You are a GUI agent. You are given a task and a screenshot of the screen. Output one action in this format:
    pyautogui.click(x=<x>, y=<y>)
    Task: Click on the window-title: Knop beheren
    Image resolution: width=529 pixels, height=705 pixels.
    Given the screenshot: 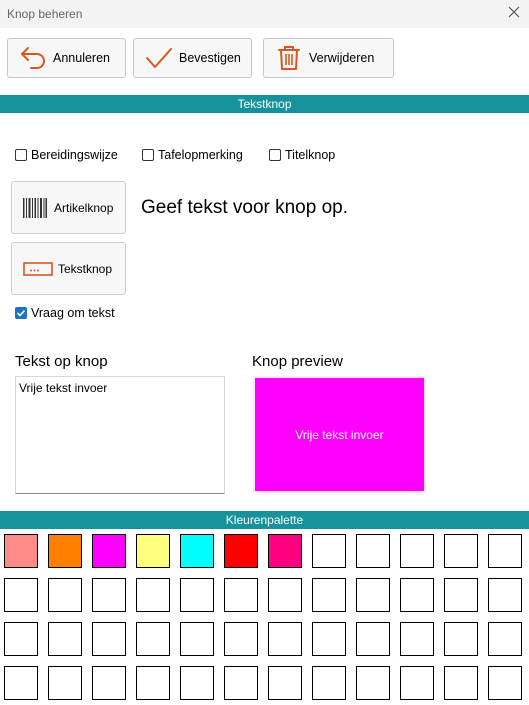 What is the action you would take?
    pyautogui.click(x=45, y=14)
    